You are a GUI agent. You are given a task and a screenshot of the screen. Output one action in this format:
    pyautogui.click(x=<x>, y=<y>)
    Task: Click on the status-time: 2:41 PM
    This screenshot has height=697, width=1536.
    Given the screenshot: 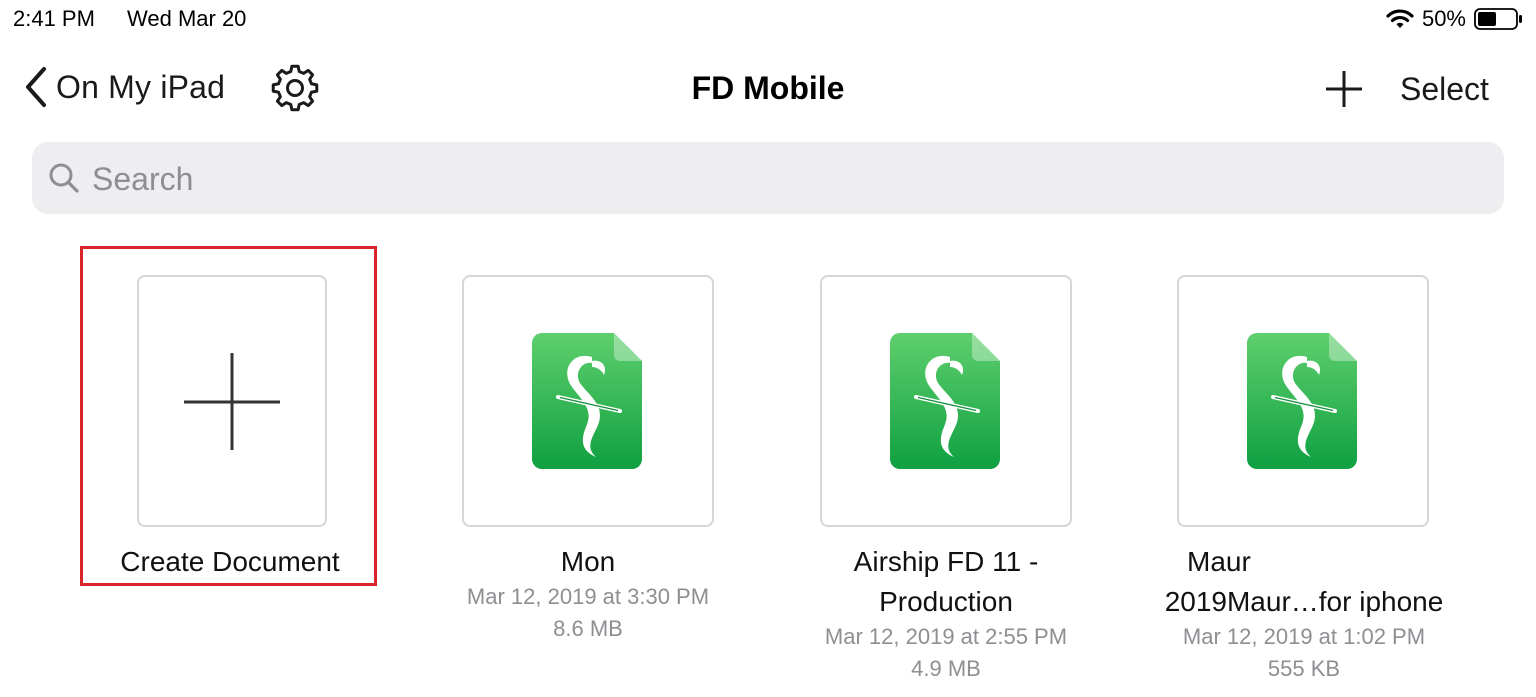 What is the action you would take?
    pyautogui.click(x=54, y=18)
    